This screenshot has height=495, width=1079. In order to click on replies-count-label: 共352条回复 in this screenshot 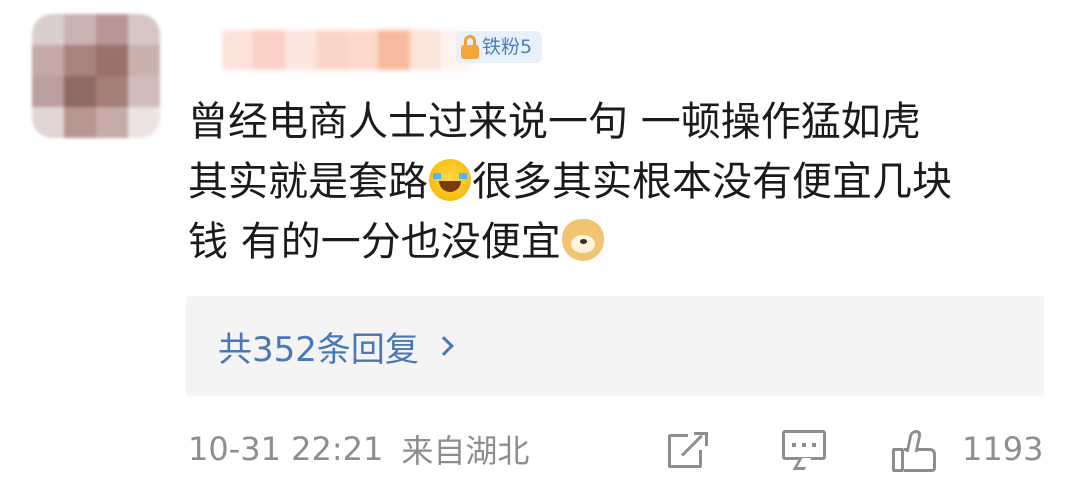, I will do `click(318, 349)`.